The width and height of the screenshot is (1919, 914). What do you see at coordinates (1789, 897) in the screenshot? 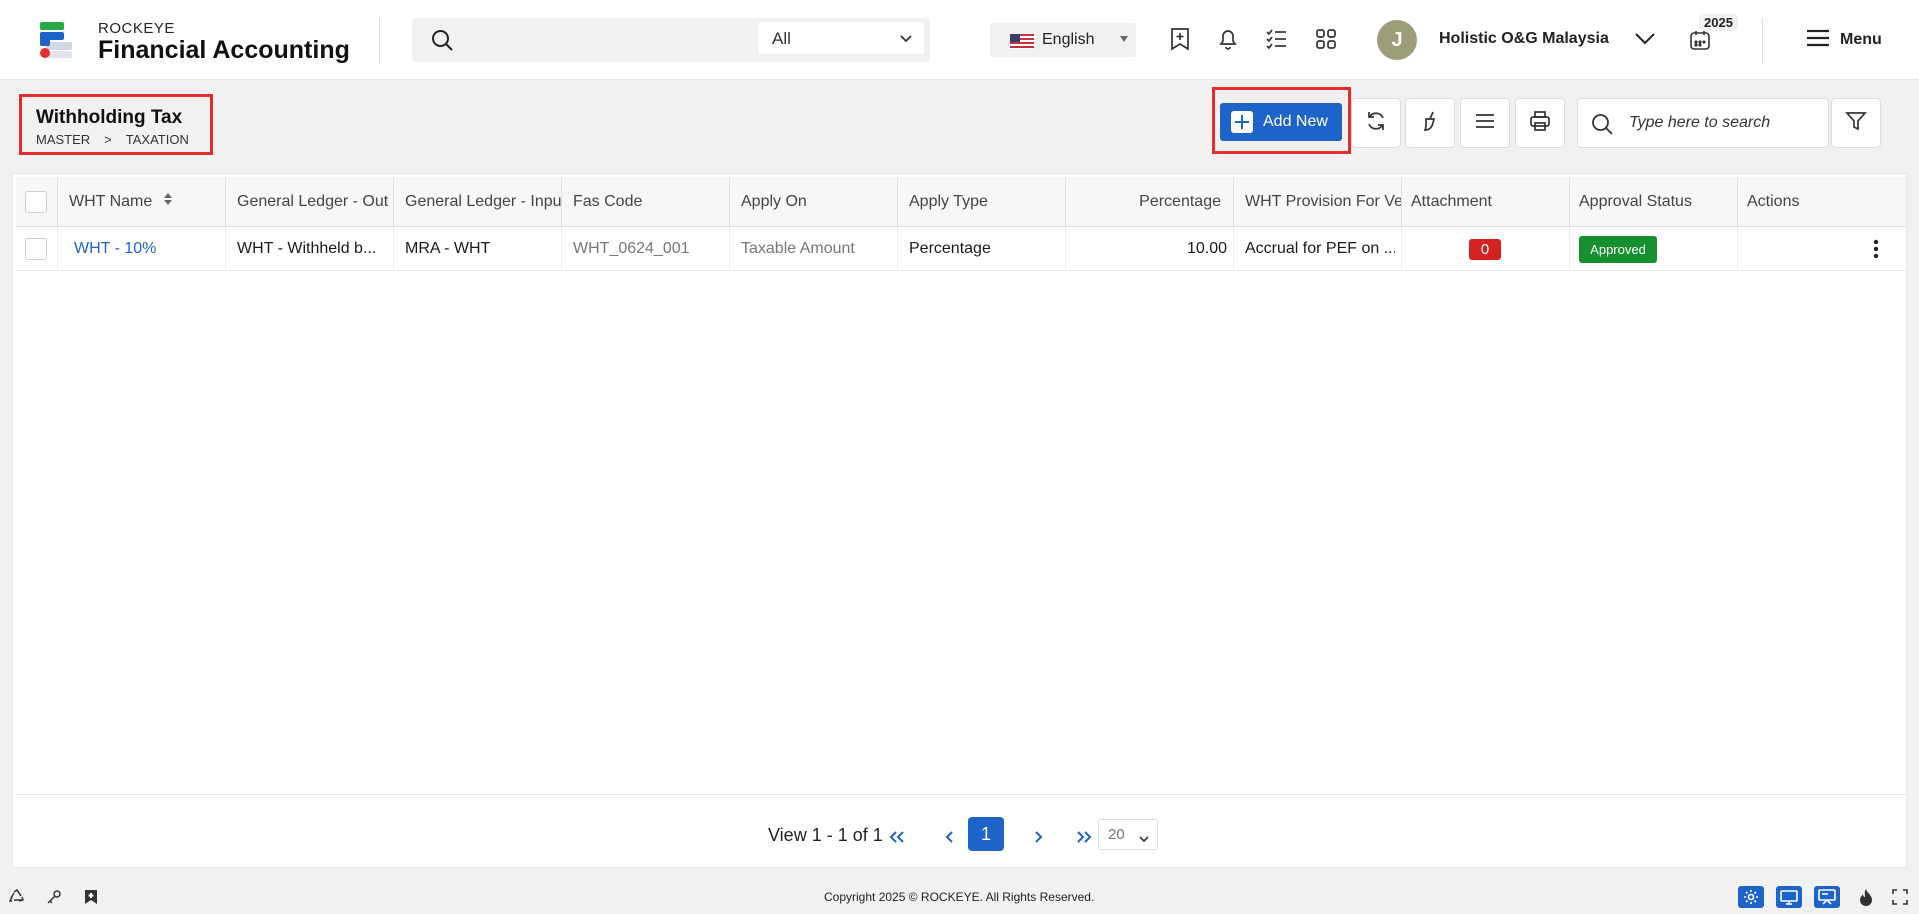
I see `monitor-icon` at bounding box center [1789, 897].